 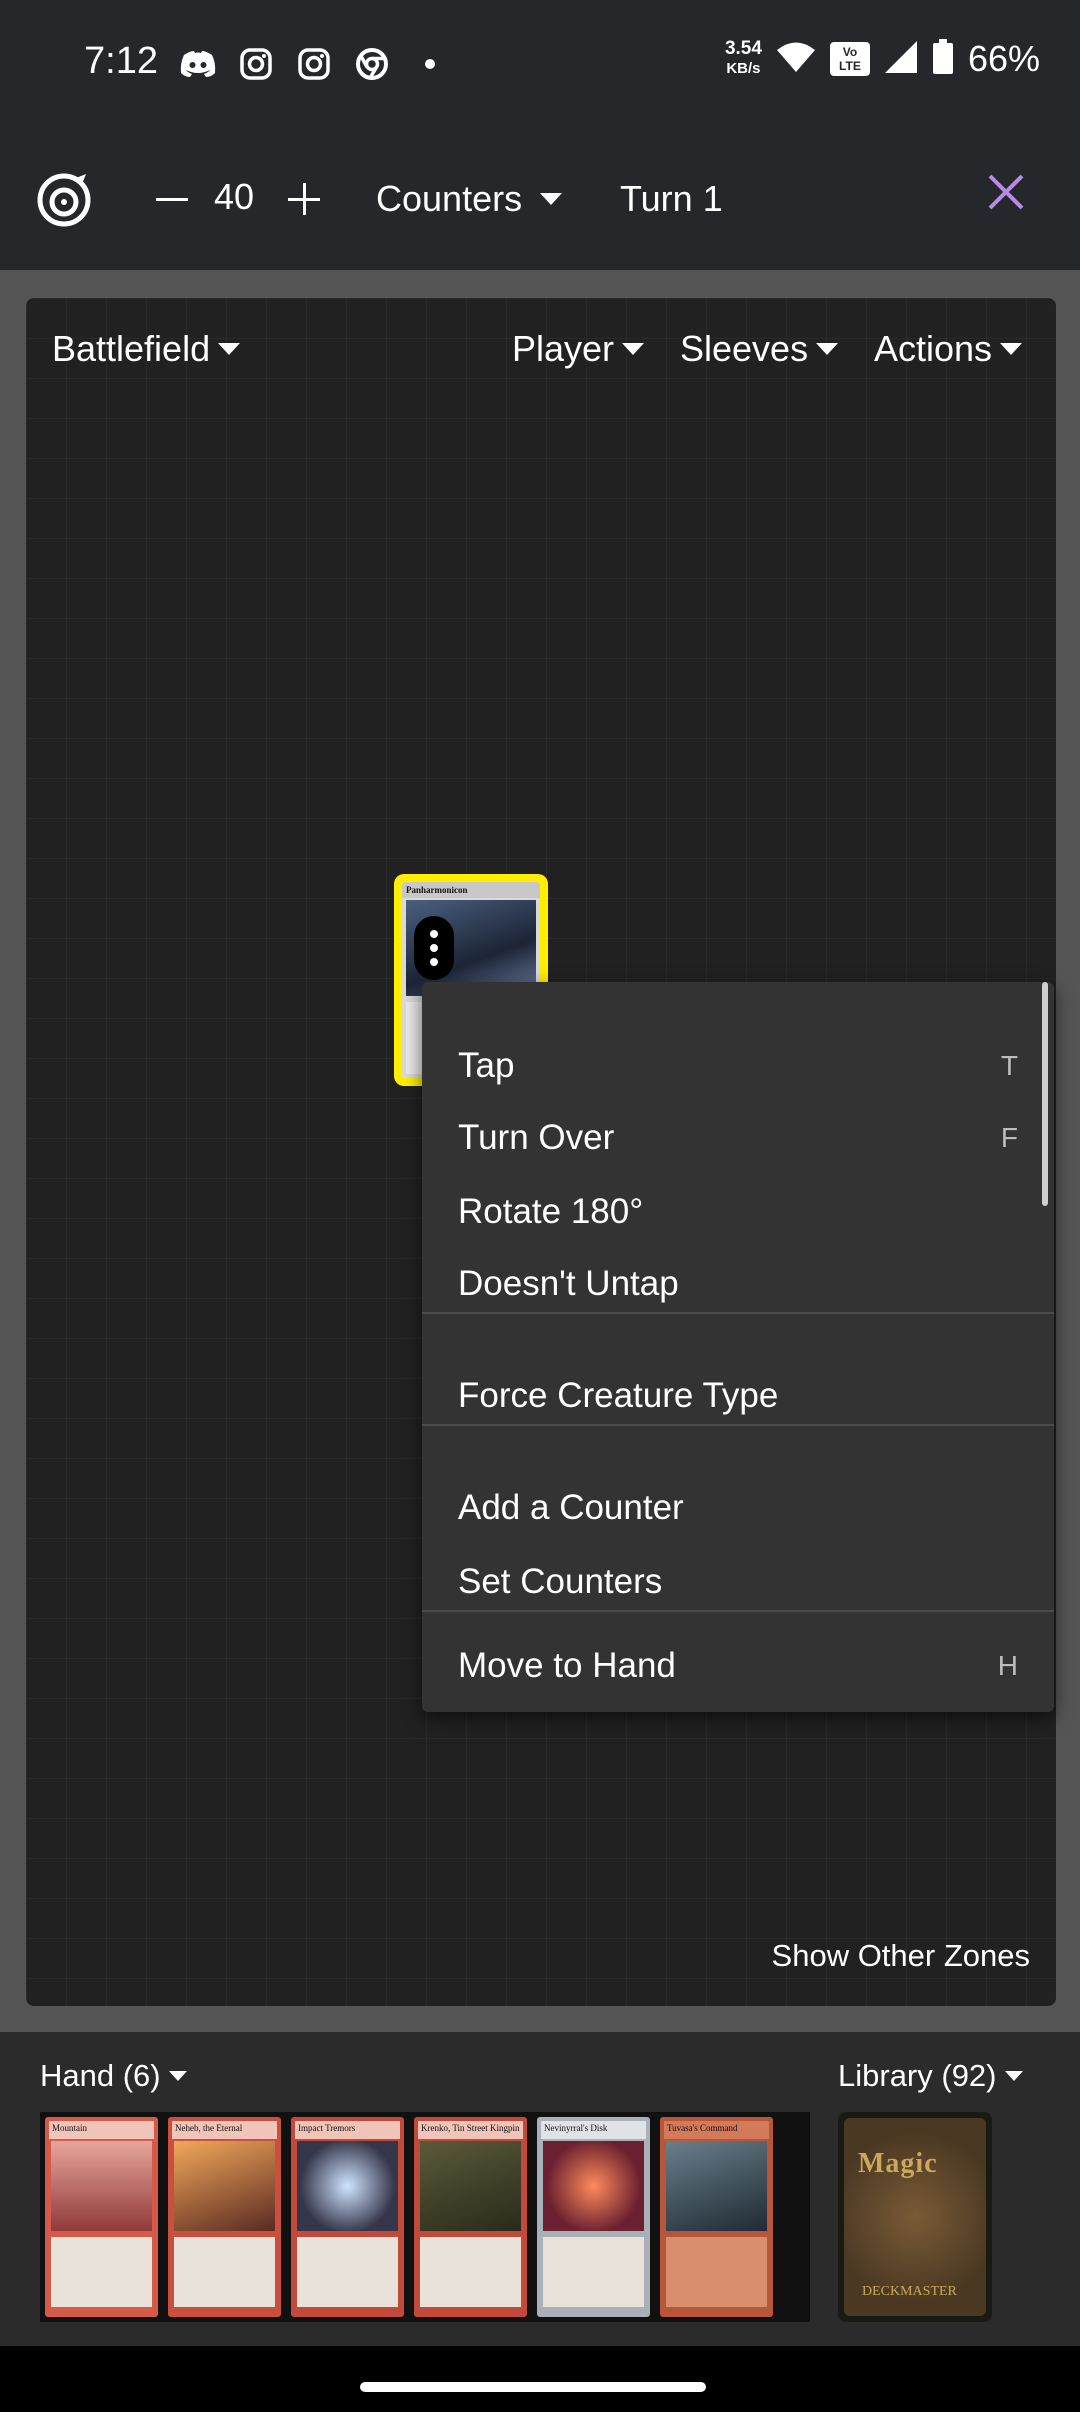 What do you see at coordinates (738, 1508) in the screenshot?
I see `menu-item-add-counter: Add a Counter` at bounding box center [738, 1508].